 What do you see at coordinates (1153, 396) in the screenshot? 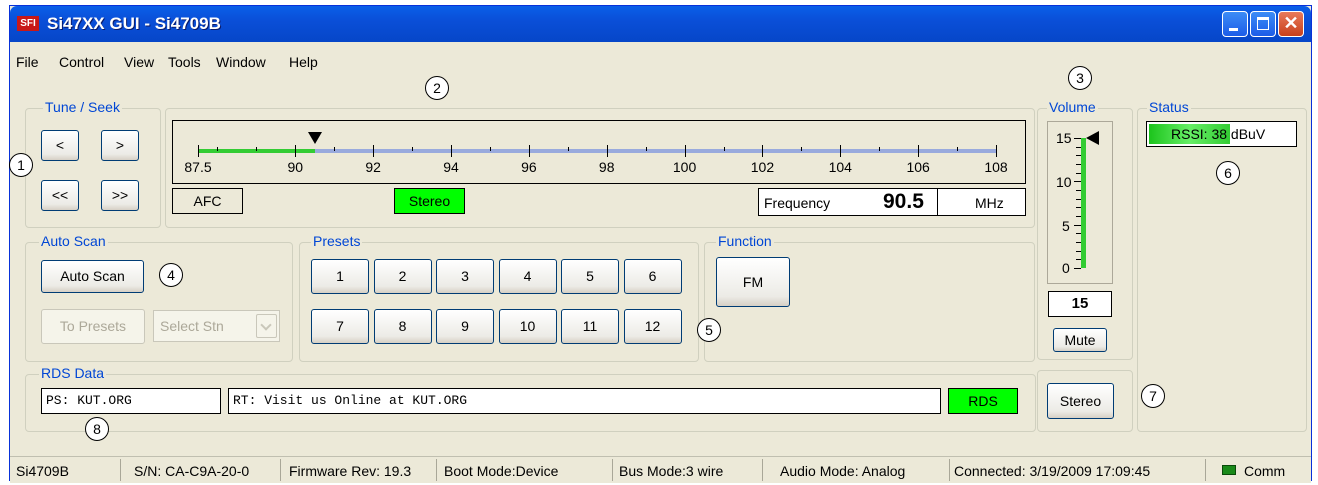
I see `callout-7: 7` at bounding box center [1153, 396].